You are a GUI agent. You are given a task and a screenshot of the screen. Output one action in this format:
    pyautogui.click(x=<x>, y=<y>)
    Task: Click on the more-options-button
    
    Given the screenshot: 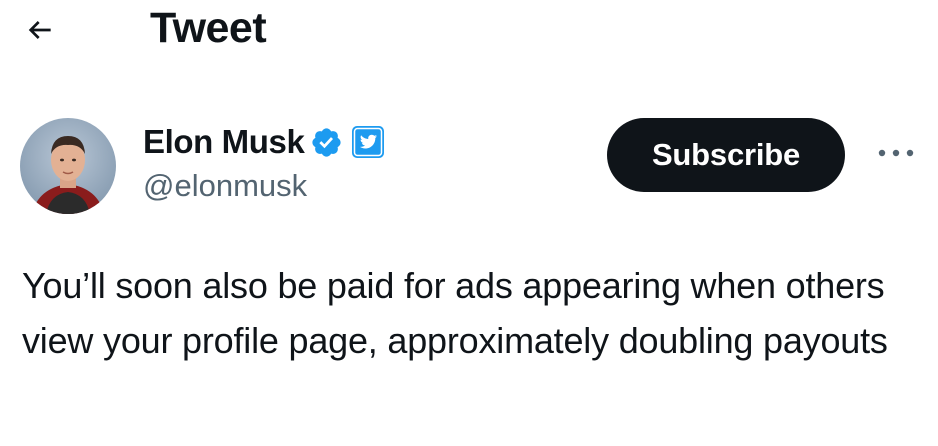 What is the action you would take?
    pyautogui.click(x=896, y=153)
    